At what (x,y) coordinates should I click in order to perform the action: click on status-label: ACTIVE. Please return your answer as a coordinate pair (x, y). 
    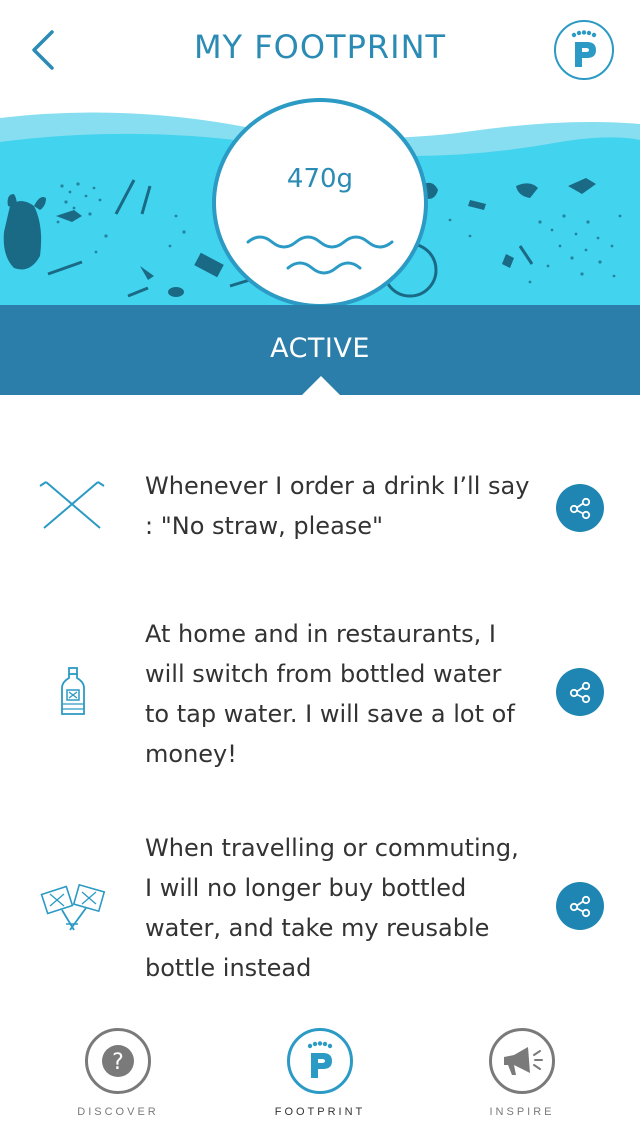
    Looking at the image, I should click on (320, 348).